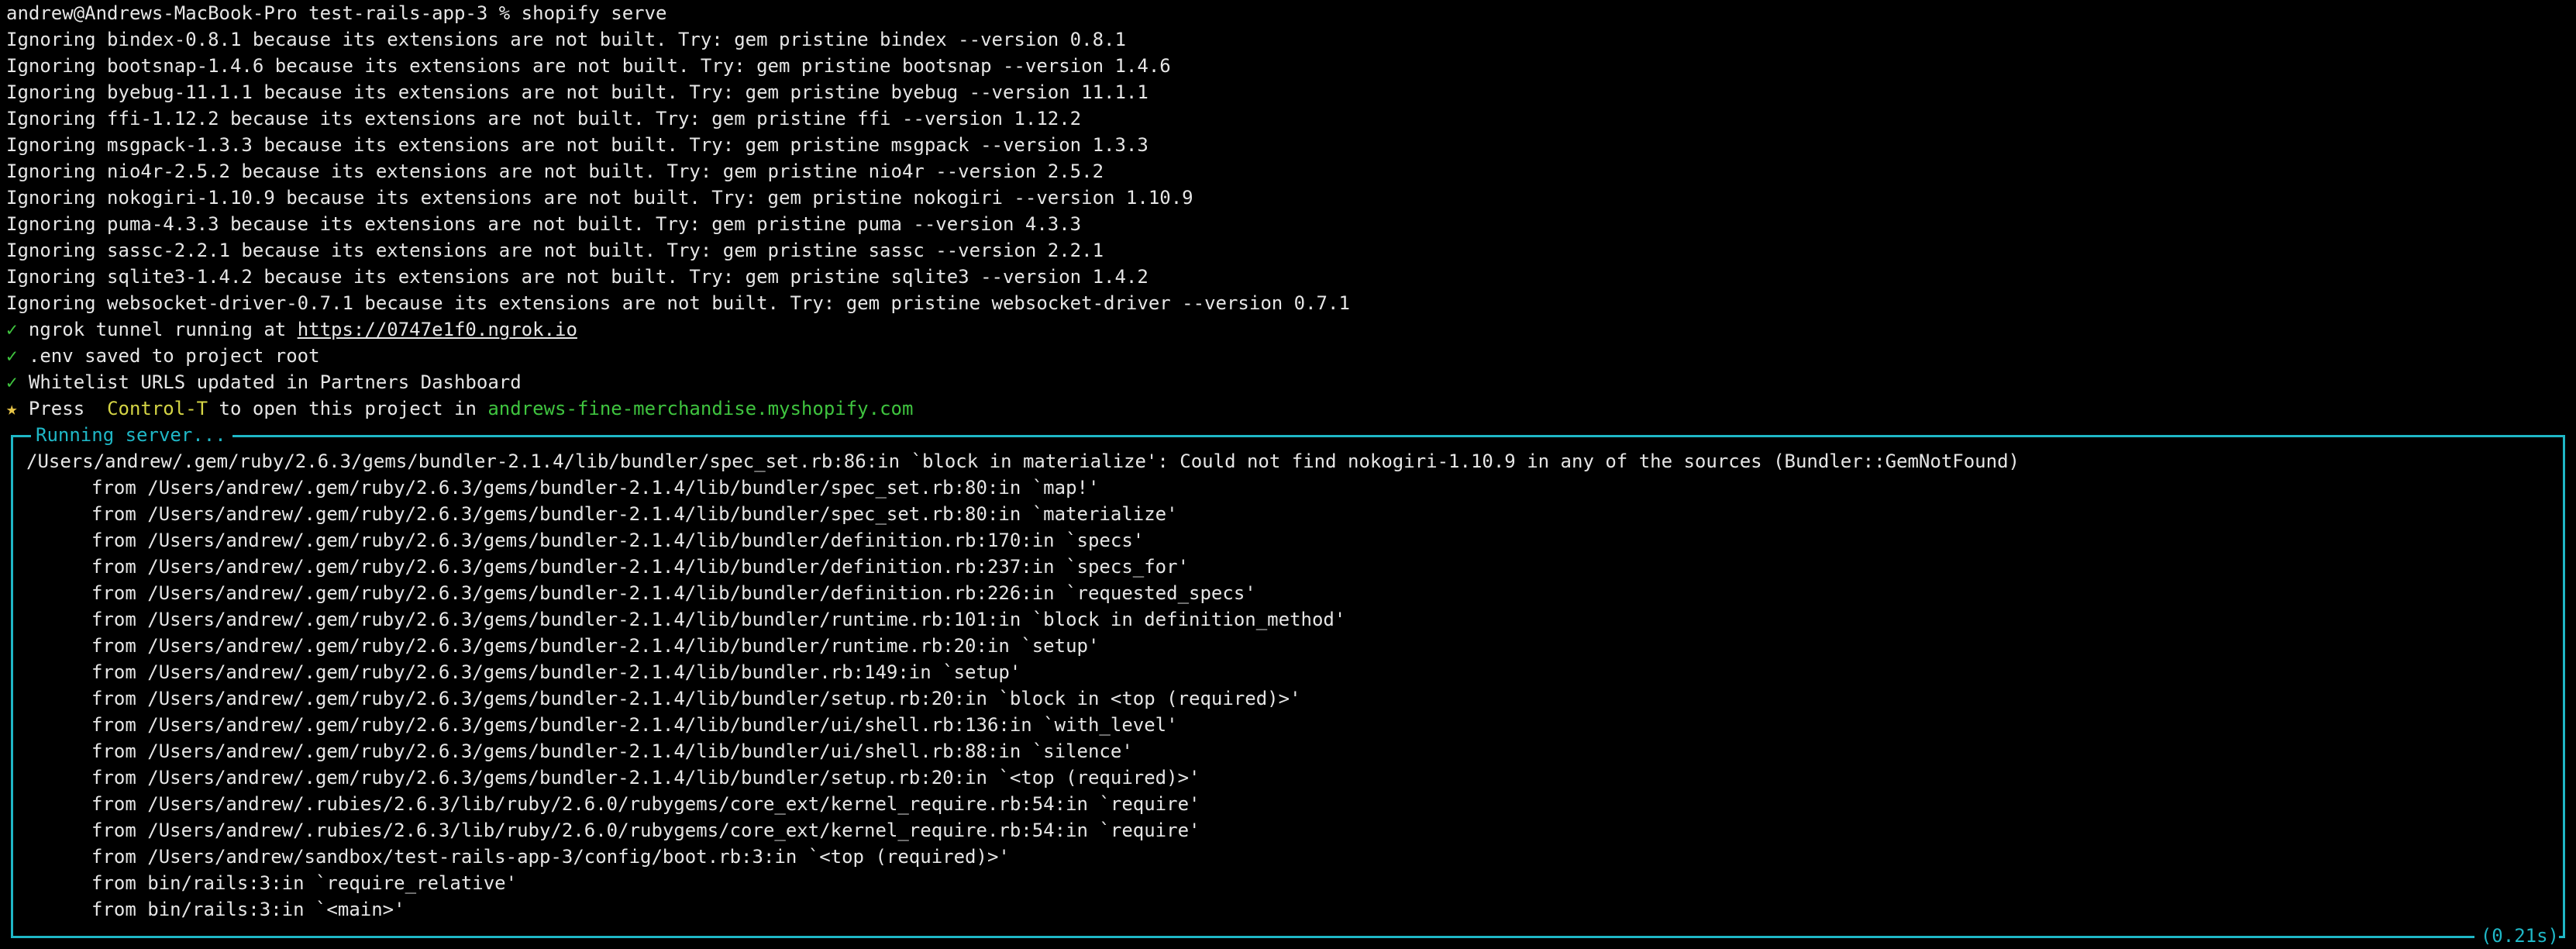  I want to click on shop-domain: andrews-fine-merchandise.myshopify.com, so click(700, 408).